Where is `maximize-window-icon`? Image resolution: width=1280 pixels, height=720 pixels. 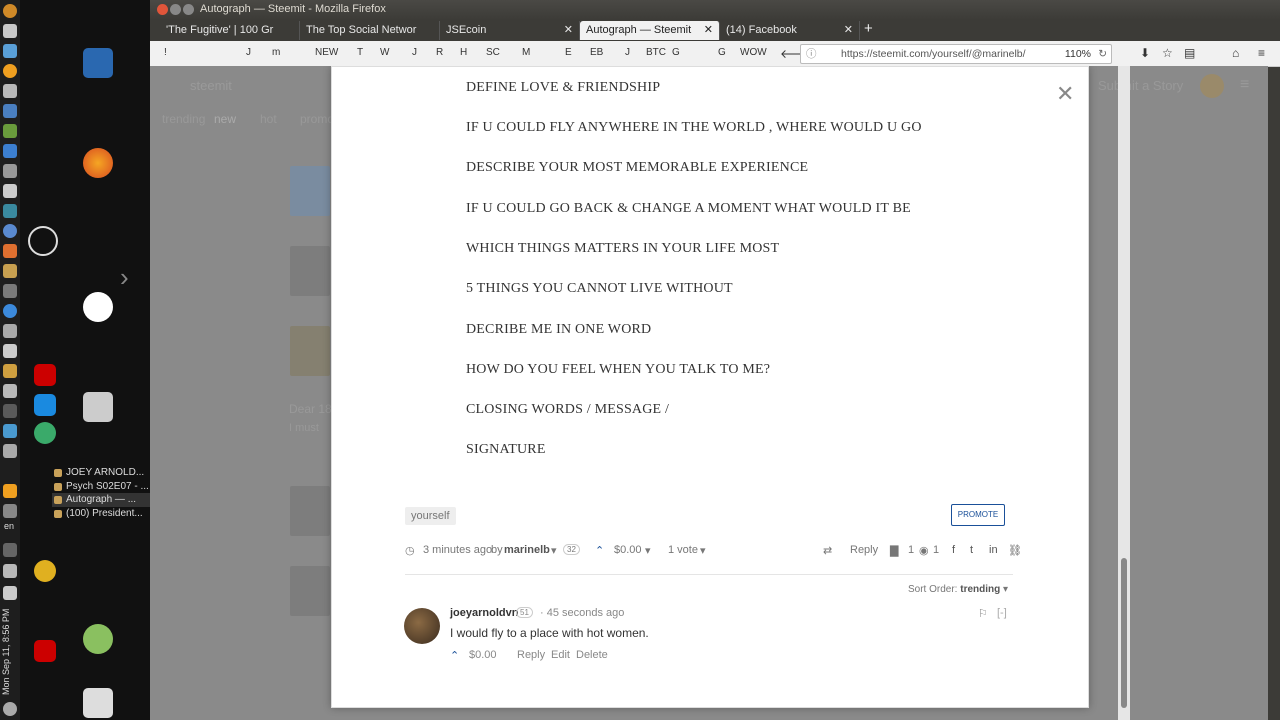
maximize-window-icon is located at coordinates (188, 9).